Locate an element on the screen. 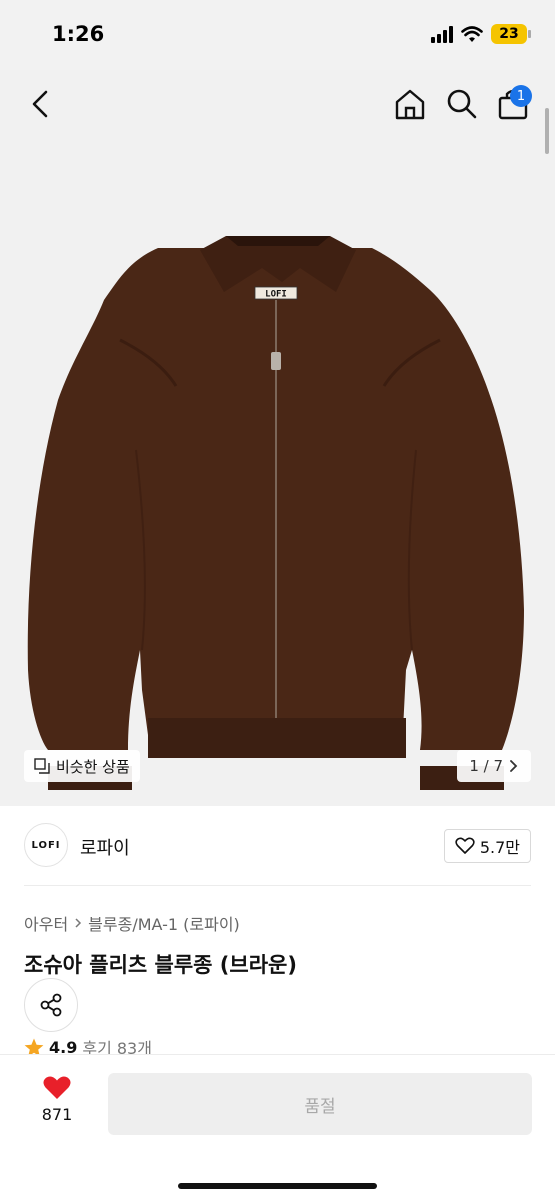 The image size is (555, 1200). sold-out-button: 품절 is located at coordinates (320, 1104).